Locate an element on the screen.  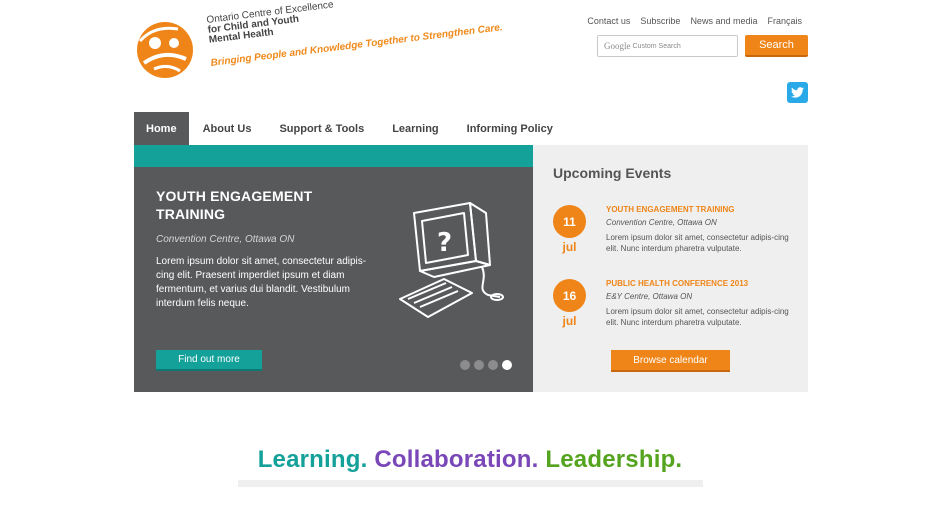
search-placeholder: Custom Search is located at coordinates (656, 46).